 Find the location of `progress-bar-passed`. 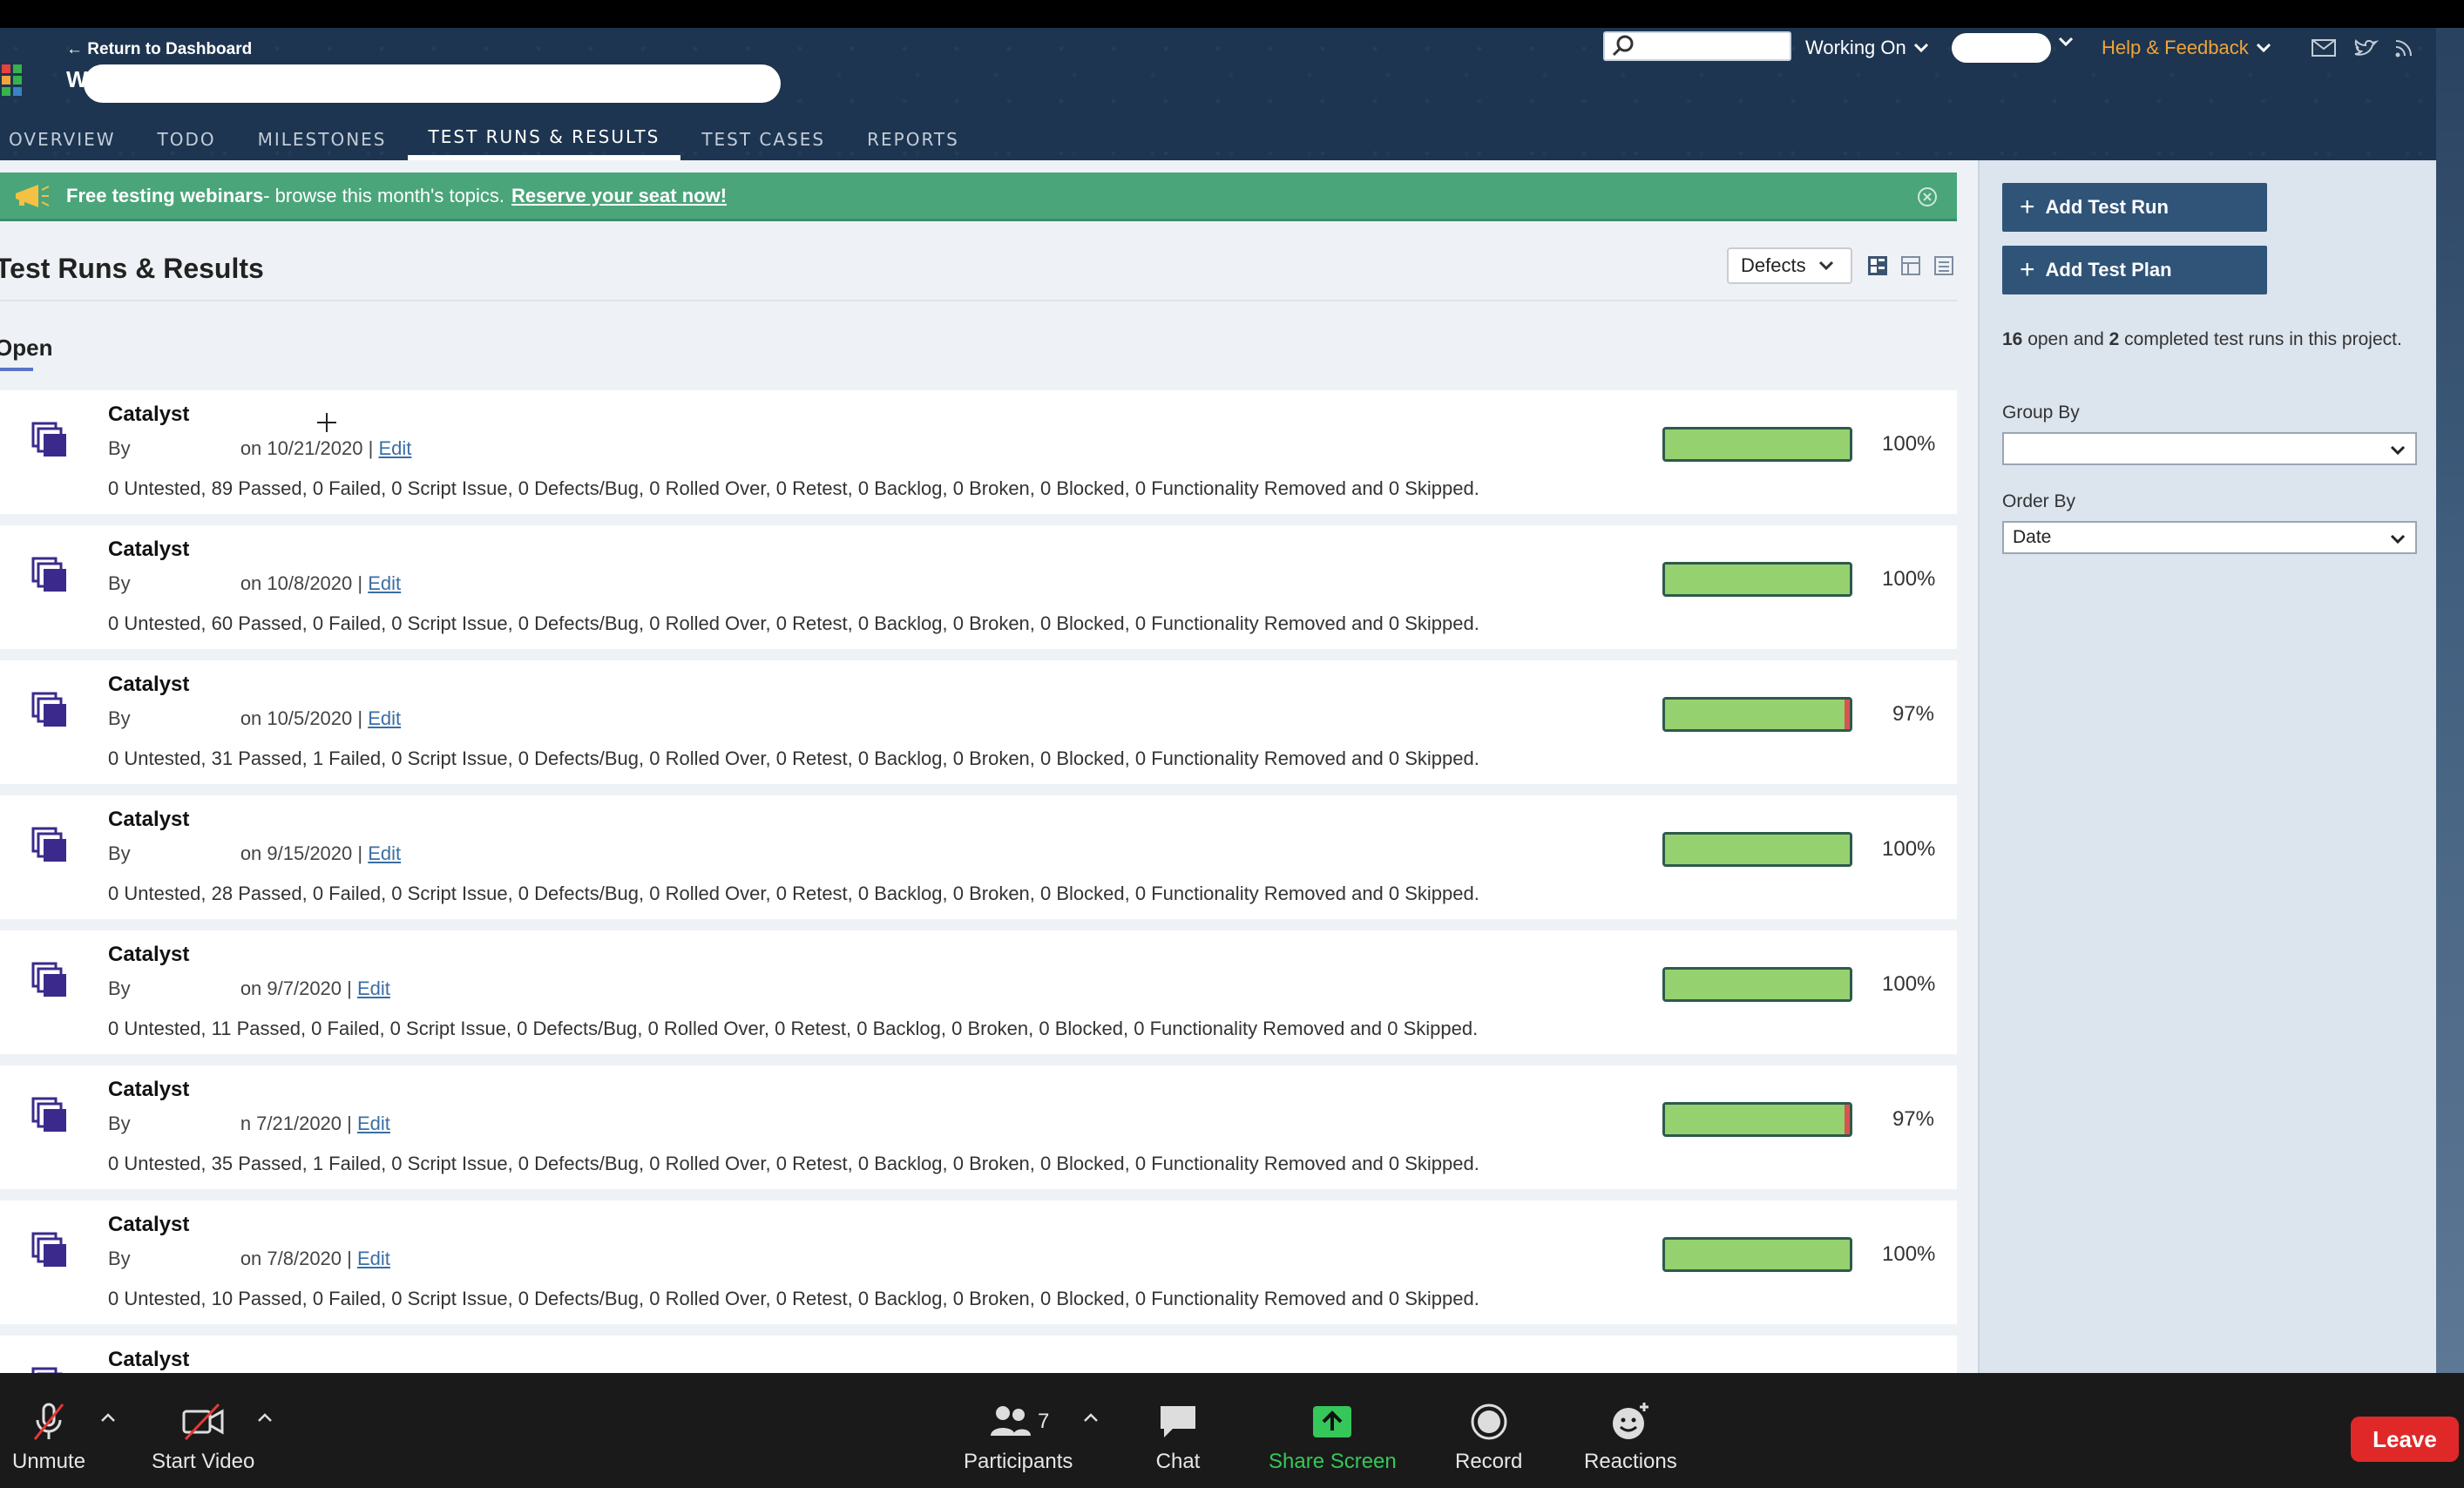

progress-bar-passed is located at coordinates (1757, 984).